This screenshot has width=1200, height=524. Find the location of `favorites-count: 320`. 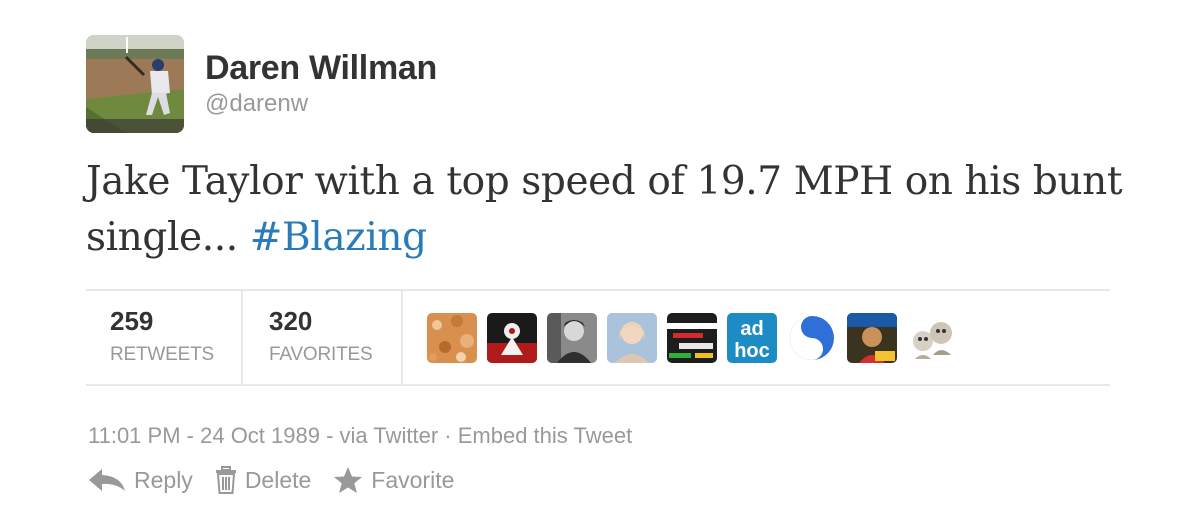

favorites-count: 320 is located at coordinates (291, 321).